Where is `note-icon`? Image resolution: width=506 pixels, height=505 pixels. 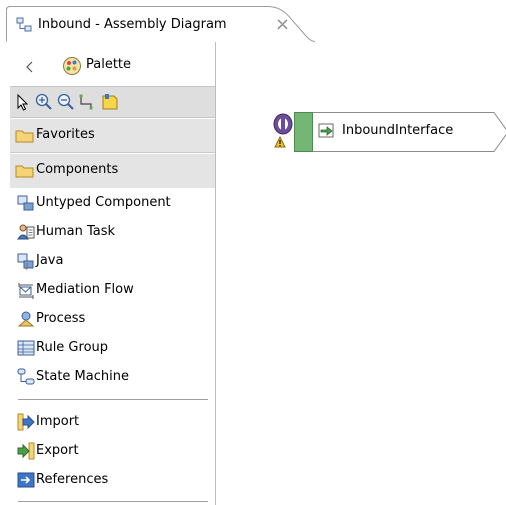
note-icon is located at coordinates (110, 102).